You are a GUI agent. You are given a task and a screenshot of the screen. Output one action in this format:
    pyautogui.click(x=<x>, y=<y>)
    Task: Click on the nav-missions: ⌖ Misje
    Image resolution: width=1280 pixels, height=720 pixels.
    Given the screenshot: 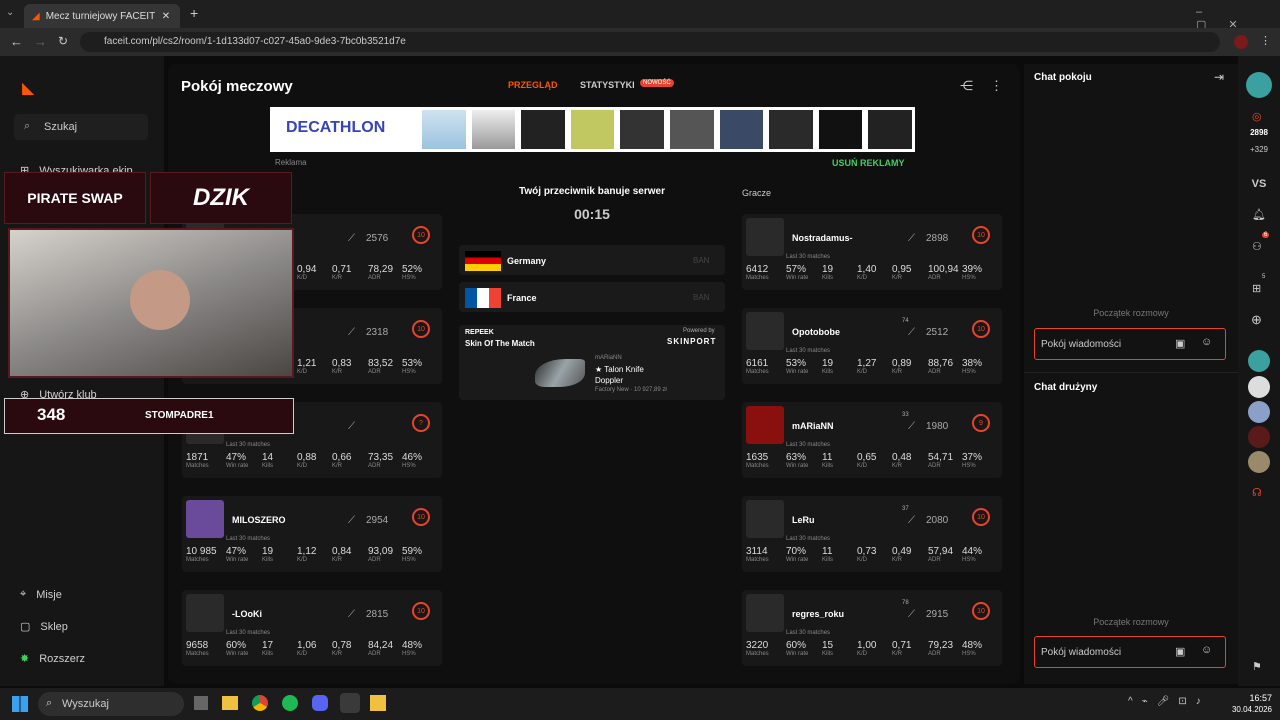 What is the action you would take?
    pyautogui.click(x=41, y=594)
    